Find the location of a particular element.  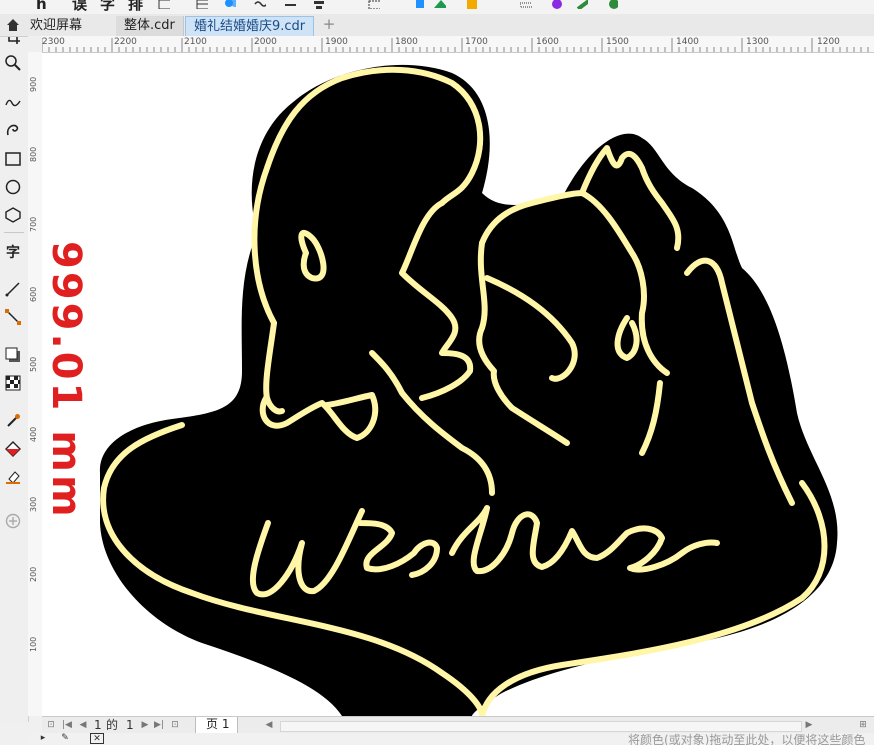

scroll-left-icon: ◀ is located at coordinates (269, 725).